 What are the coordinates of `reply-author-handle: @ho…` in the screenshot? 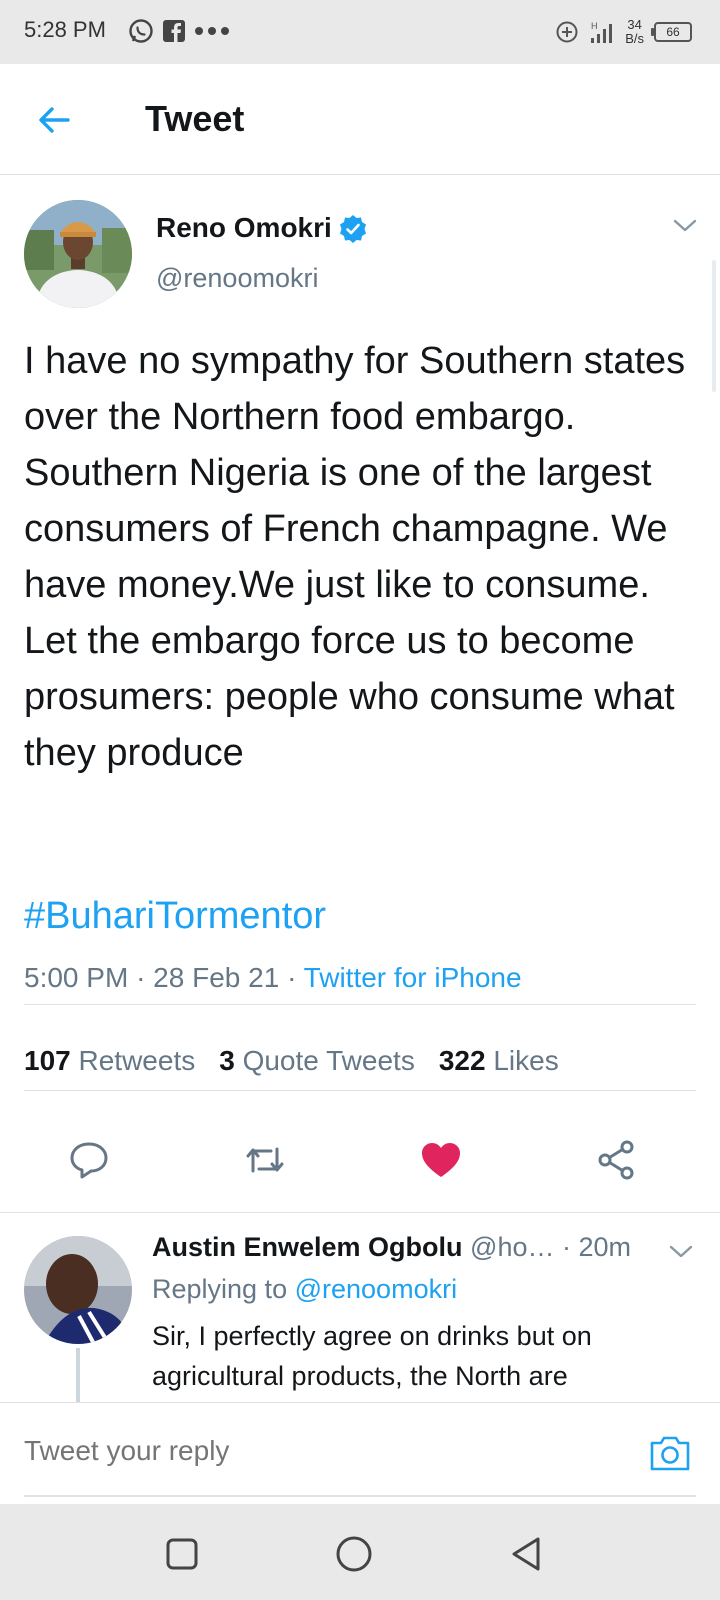 It's located at (512, 1247).